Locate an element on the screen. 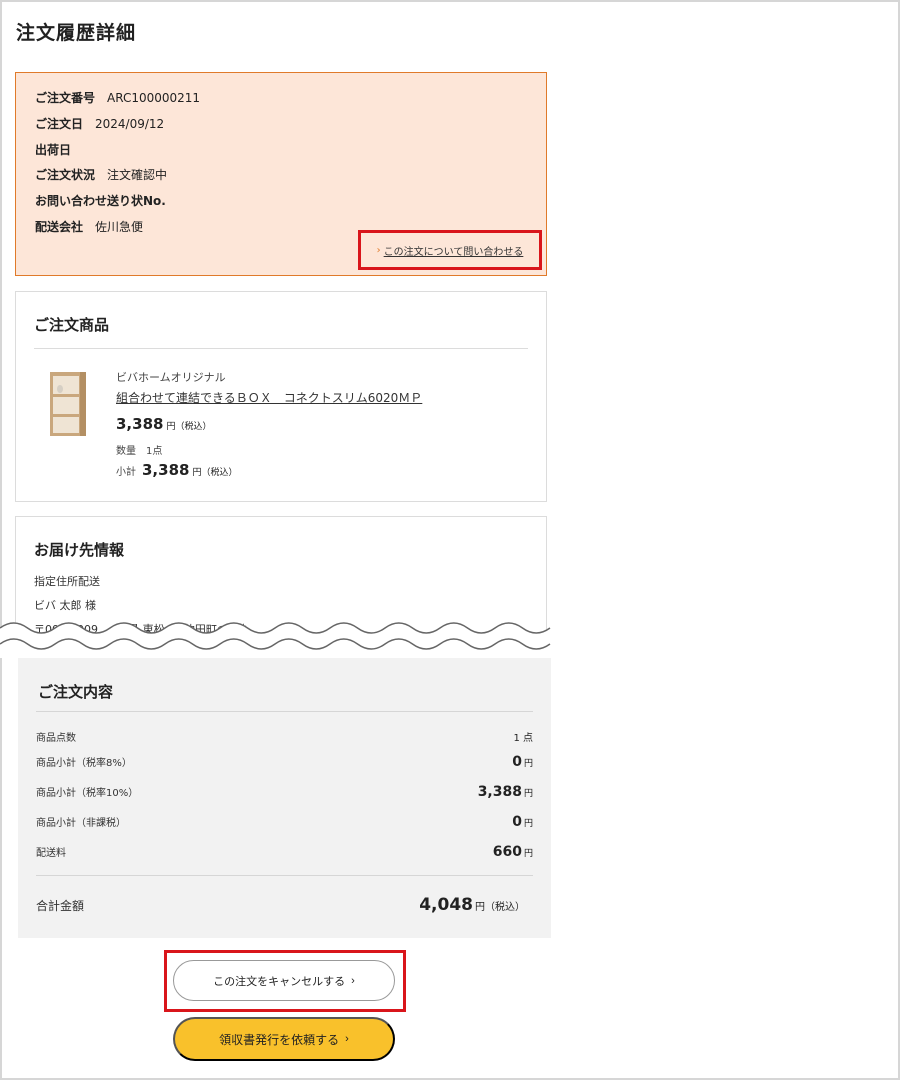  inquiry-link: この注文について問い合わせる is located at coordinates (454, 250).